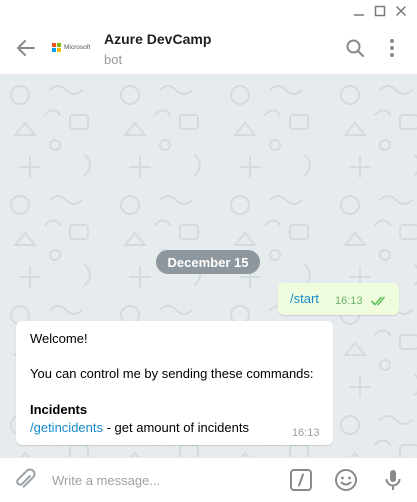 This screenshot has height=502, width=417. I want to click on maximize-icon, so click(380, 11).